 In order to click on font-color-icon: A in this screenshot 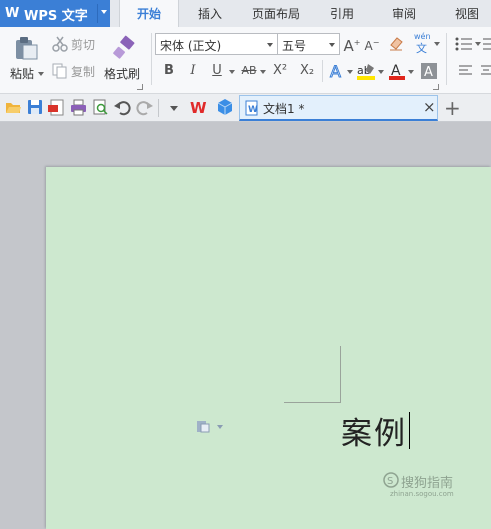, I will do `click(397, 71)`.